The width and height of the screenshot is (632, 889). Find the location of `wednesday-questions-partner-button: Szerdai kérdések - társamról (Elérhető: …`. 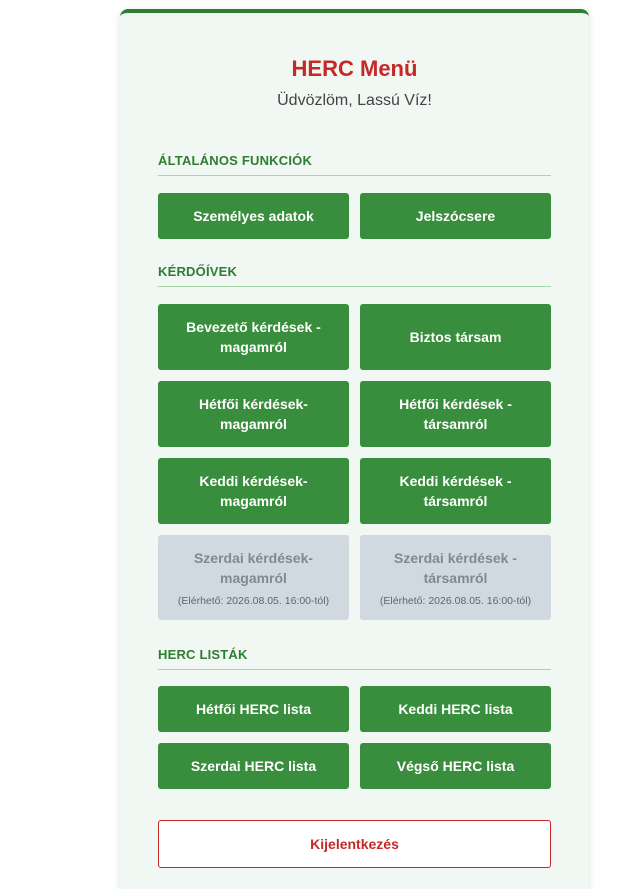

wednesday-questions-partner-button: Szerdai kérdések - társamról (Elérhető: … is located at coordinates (455, 577).